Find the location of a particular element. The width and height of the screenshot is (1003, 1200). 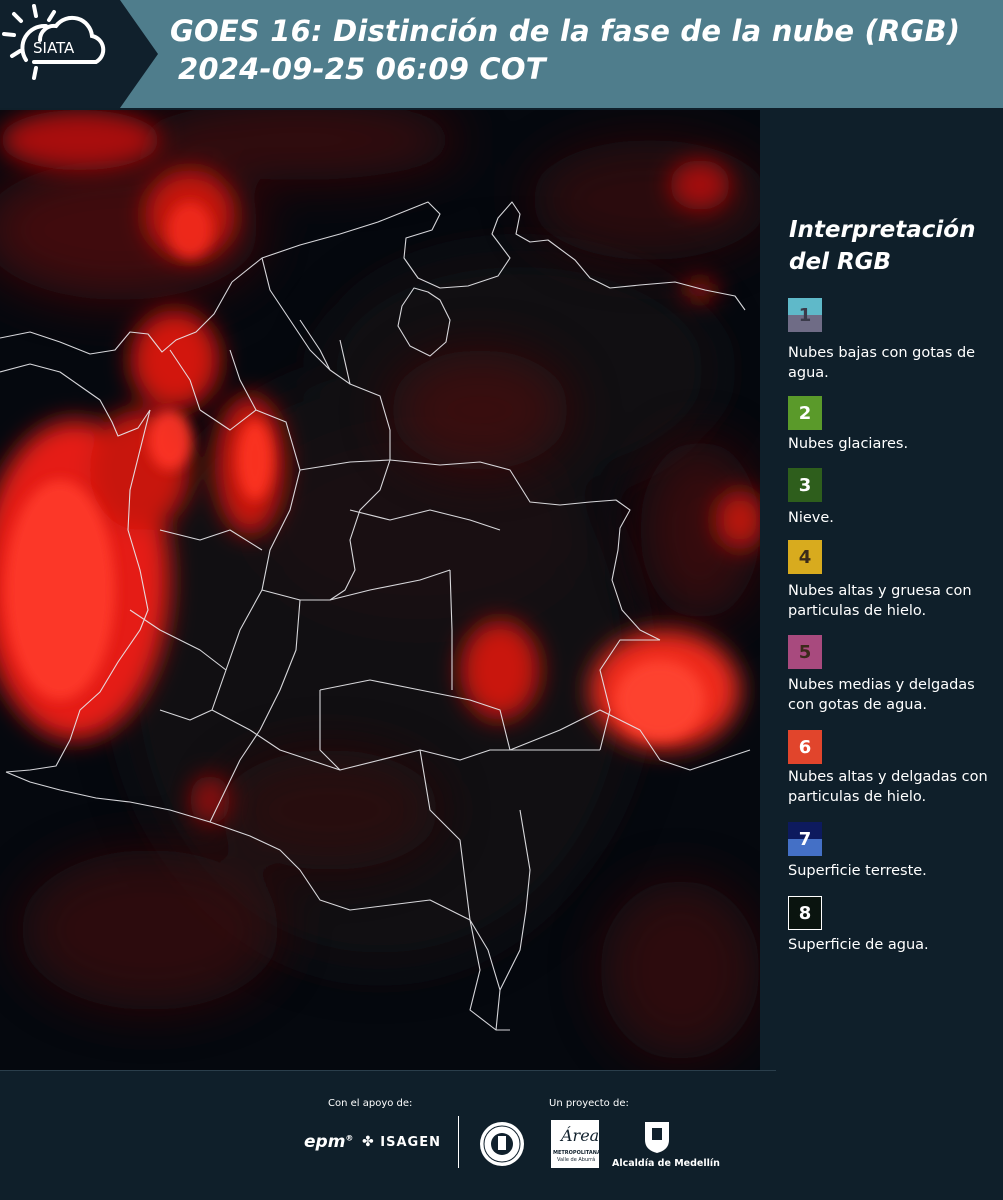

legend-description-2: Nubes glaciares. is located at coordinates (848, 444).